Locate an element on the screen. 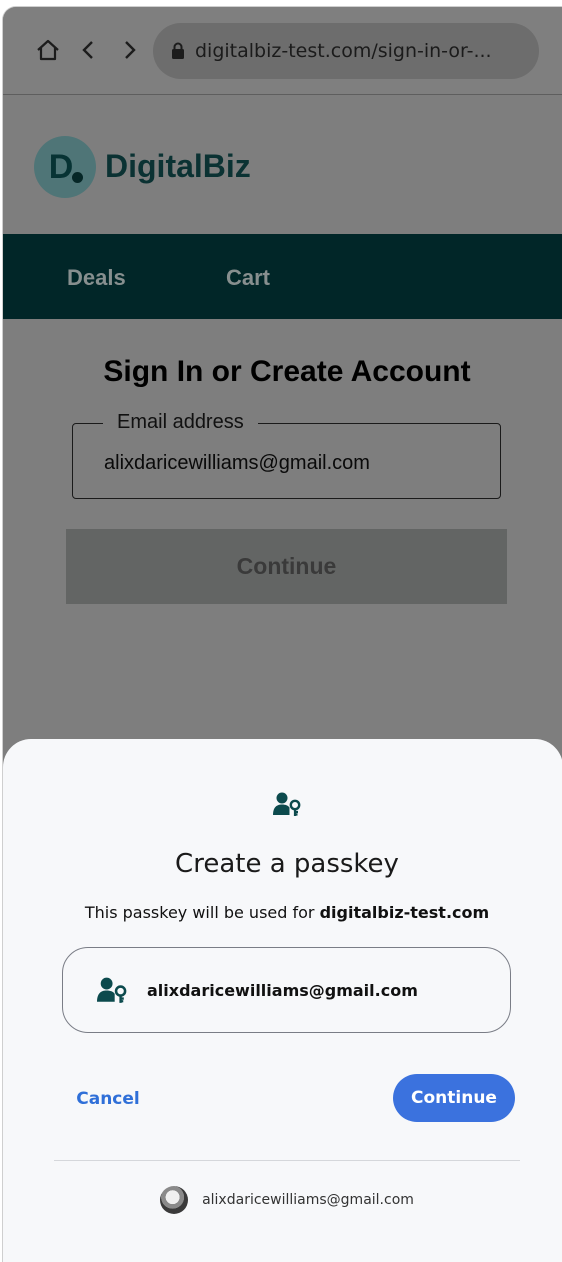 Image resolution: width=562 pixels, height=1262 pixels. account-footer: alixdaricewilliams@gmail.com is located at coordinates (282, 1200).